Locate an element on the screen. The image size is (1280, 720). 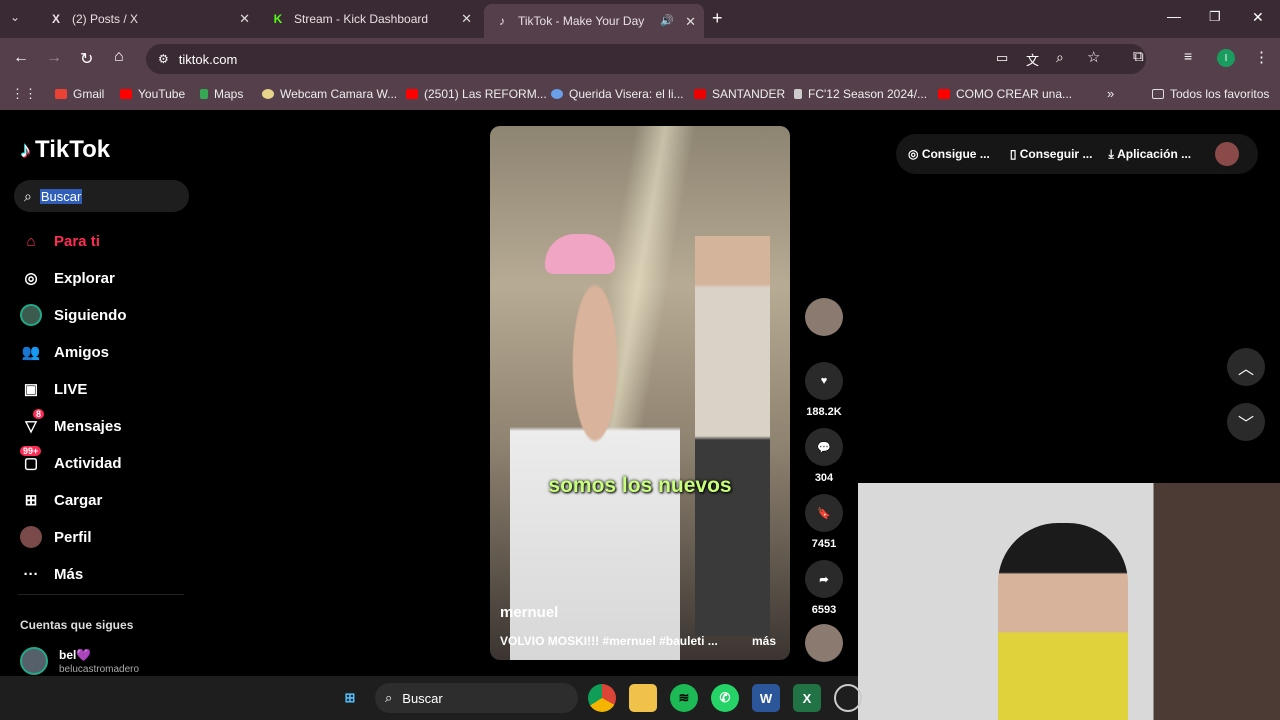
spotify-icon: ≋ is located at coordinates (684, 698).